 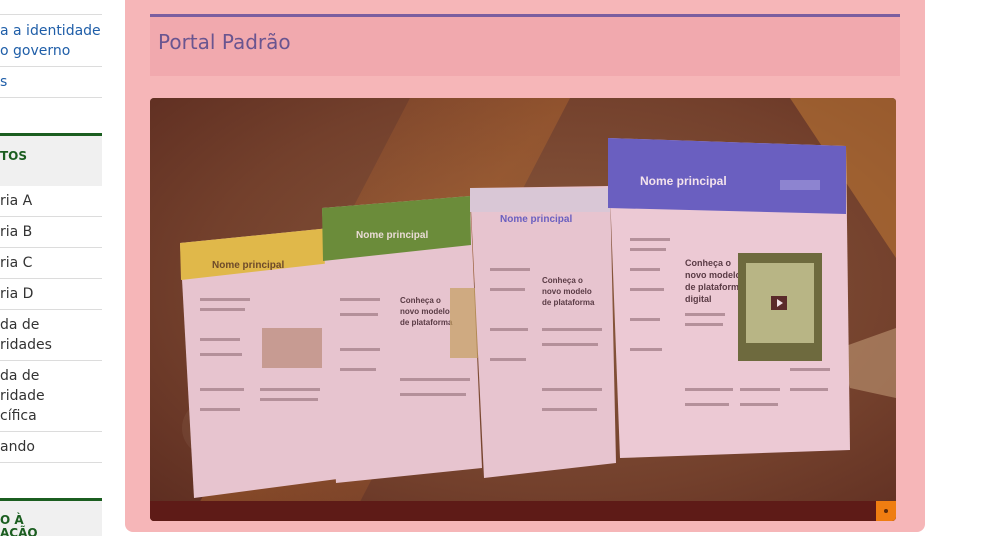 What do you see at coordinates (51, 263) in the screenshot?
I see `sidebar-item-categoria-c: ria C` at bounding box center [51, 263].